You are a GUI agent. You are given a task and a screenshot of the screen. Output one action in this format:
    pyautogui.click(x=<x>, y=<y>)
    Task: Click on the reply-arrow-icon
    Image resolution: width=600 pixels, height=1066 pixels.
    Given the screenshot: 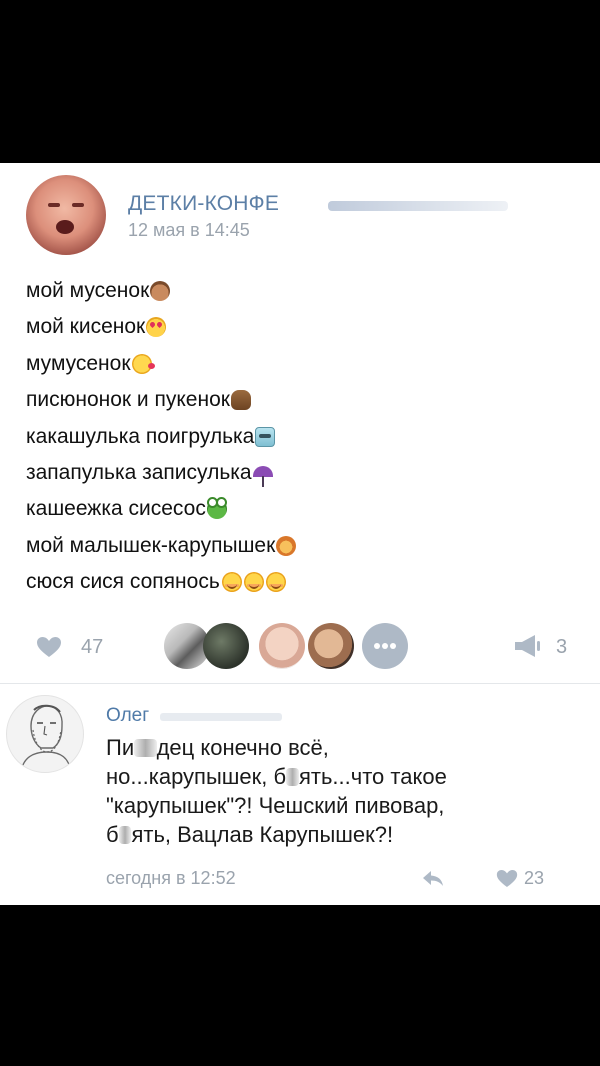 What is the action you would take?
    pyautogui.click(x=433, y=878)
    